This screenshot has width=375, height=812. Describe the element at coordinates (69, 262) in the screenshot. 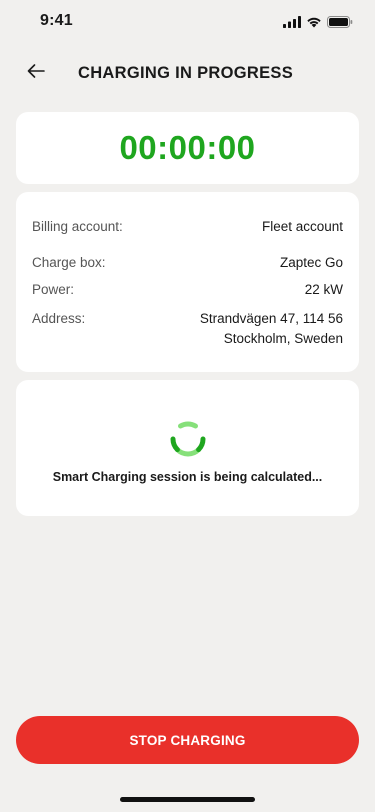

I see `charge-box-label: Charge box:` at that location.